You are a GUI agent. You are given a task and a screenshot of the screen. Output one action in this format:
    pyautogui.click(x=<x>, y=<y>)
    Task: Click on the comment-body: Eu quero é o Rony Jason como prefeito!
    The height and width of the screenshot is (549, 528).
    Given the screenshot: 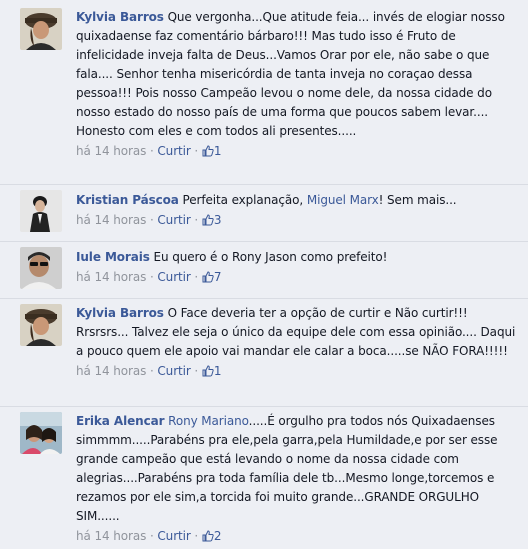 What is the action you would take?
    pyautogui.click(x=270, y=257)
    